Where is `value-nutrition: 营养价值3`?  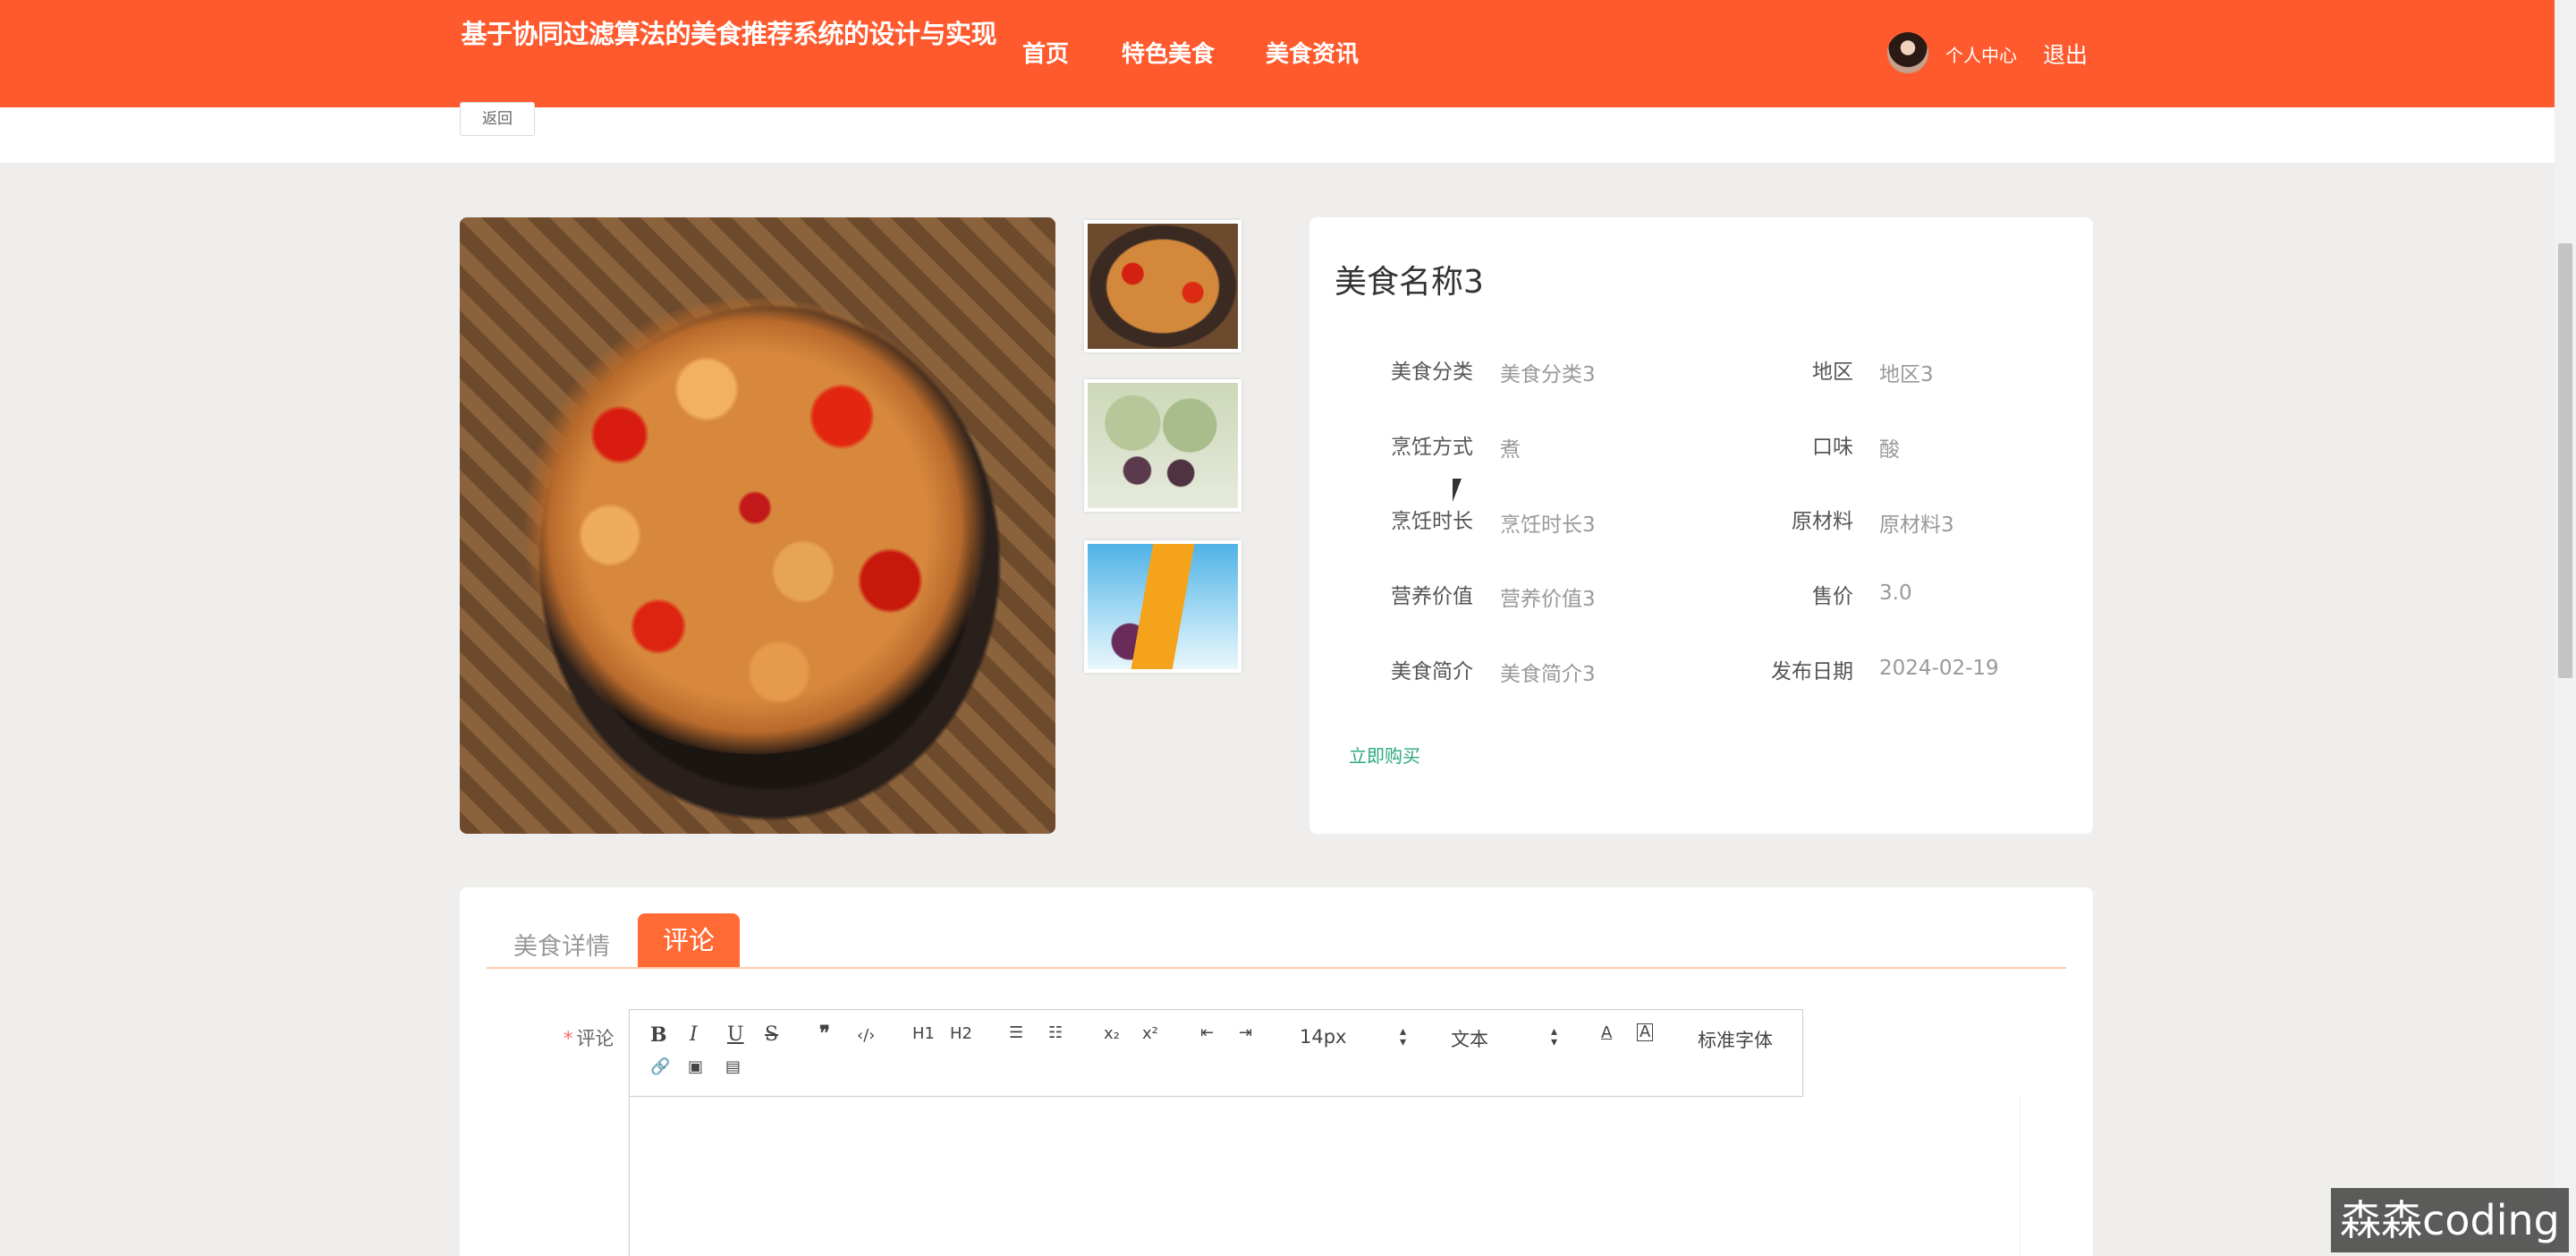 value-nutrition: 营养价值3 is located at coordinates (1548, 599).